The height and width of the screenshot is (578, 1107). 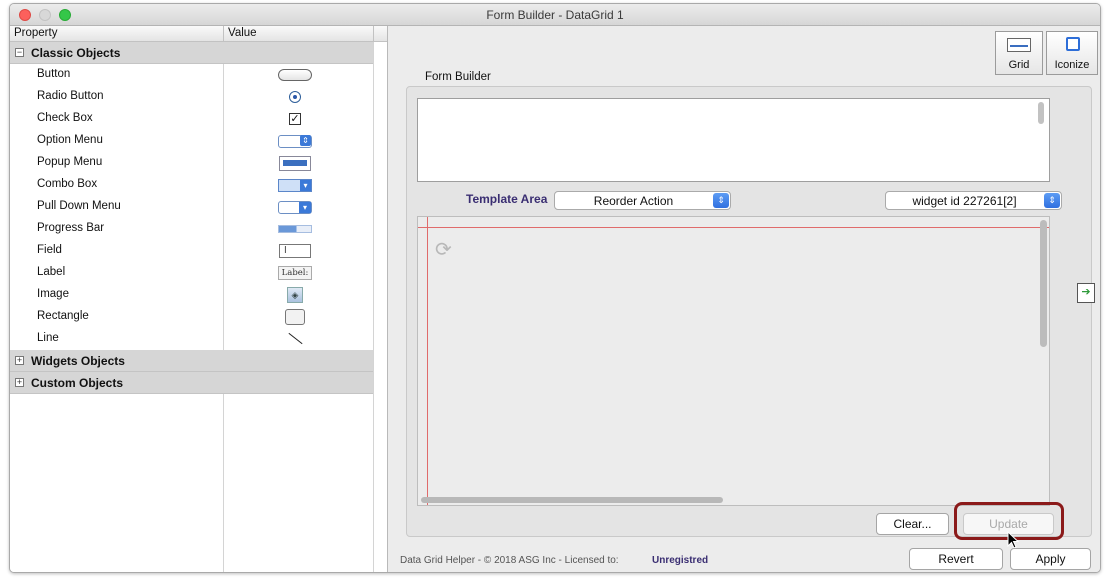 I want to click on list-item-image: Image ◈, so click(x=191, y=295).